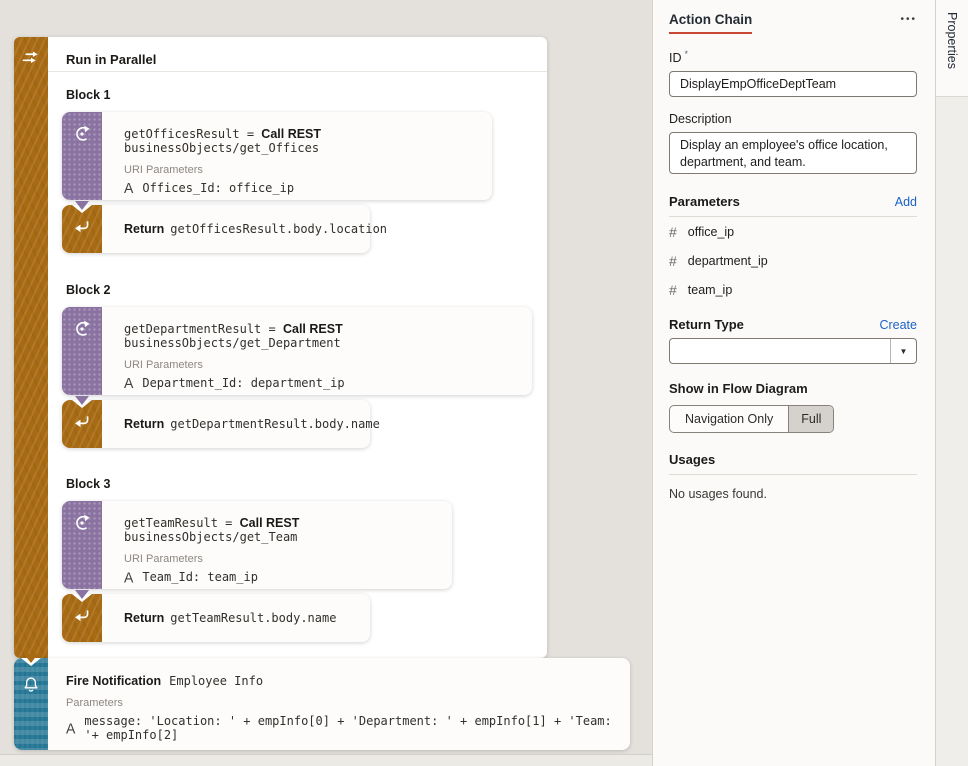 The height and width of the screenshot is (766, 968). I want to click on block-label: Block 1, so click(88, 95).